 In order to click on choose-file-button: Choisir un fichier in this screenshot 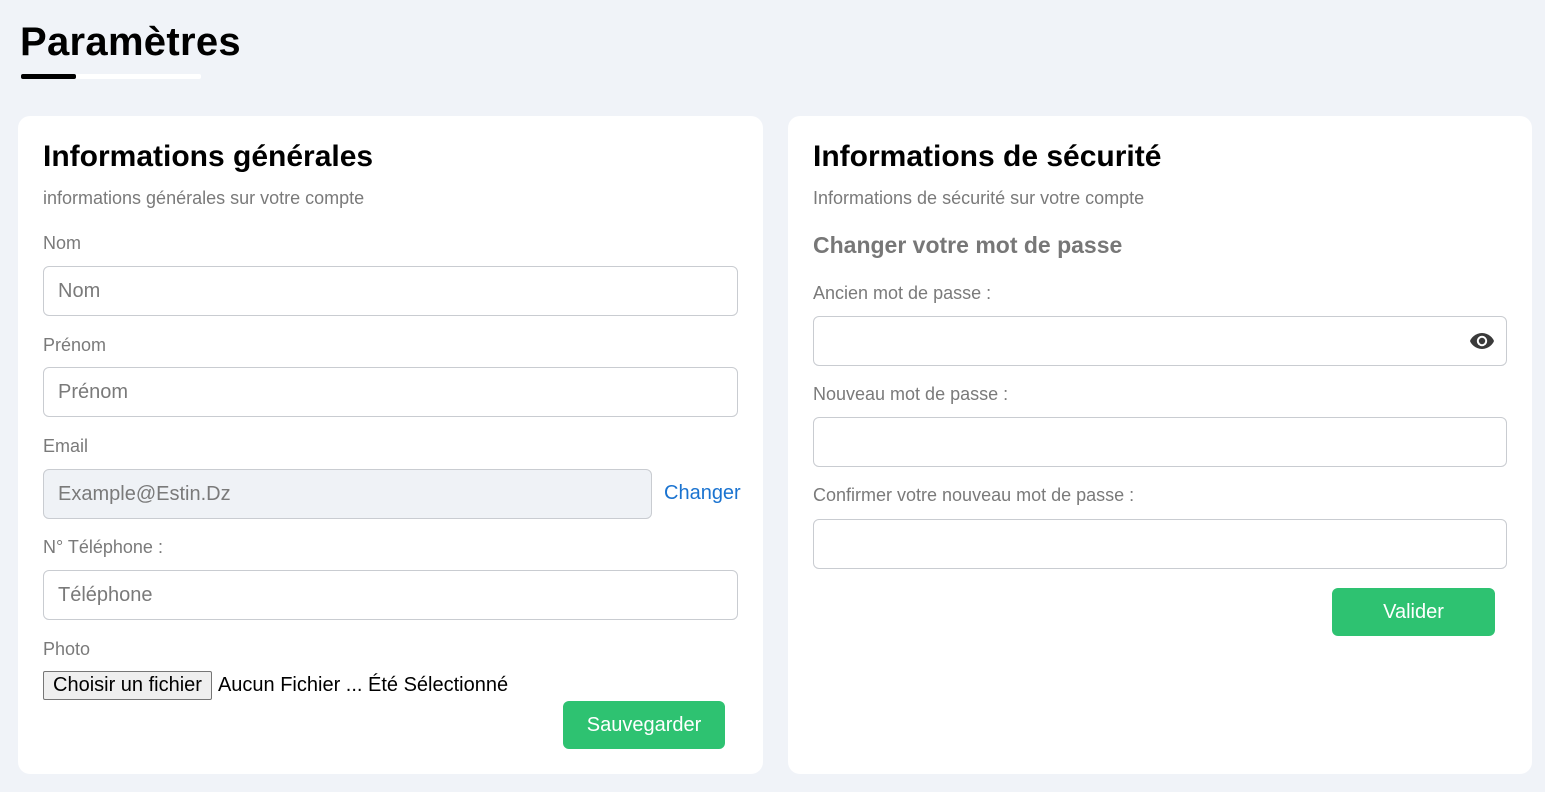, I will do `click(127, 685)`.